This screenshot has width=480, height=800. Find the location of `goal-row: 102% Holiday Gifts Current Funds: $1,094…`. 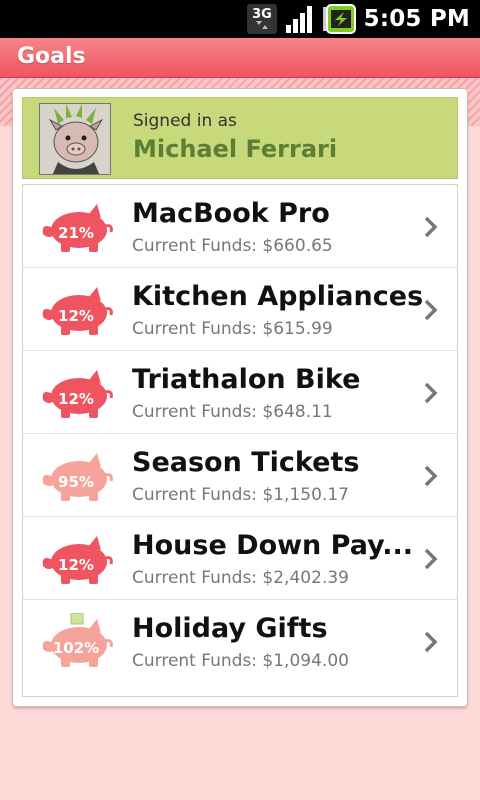

goal-row: 102% Holiday Gifts Current Funds: $1,094… is located at coordinates (240, 648).